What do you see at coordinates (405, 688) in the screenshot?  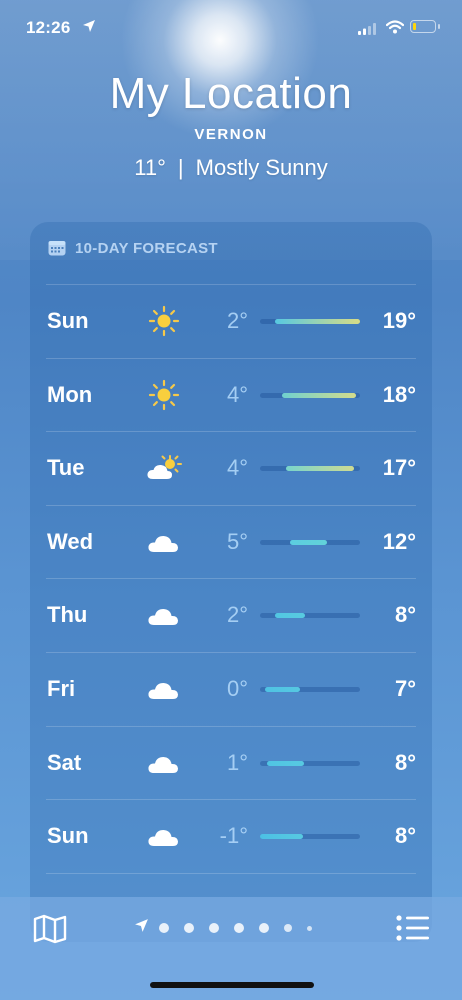 I see `forecast-high: 7°` at bounding box center [405, 688].